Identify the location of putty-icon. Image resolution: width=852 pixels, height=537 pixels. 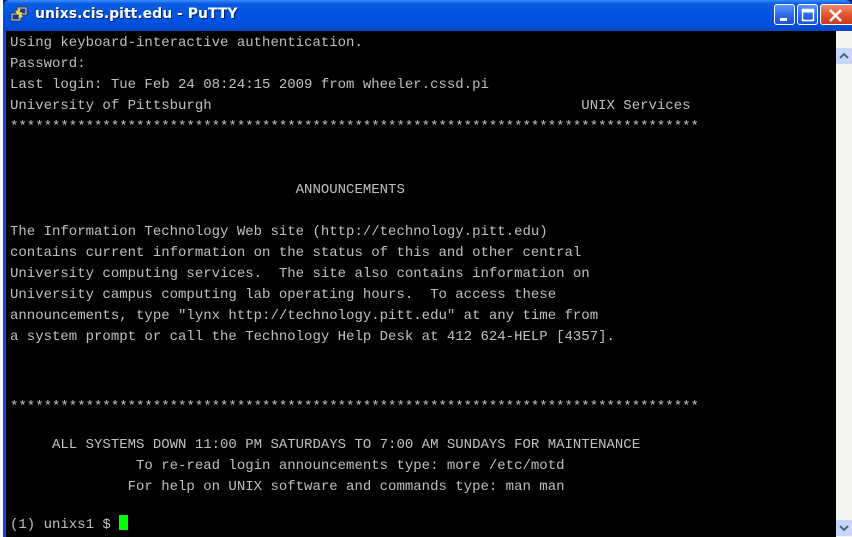
(19, 15).